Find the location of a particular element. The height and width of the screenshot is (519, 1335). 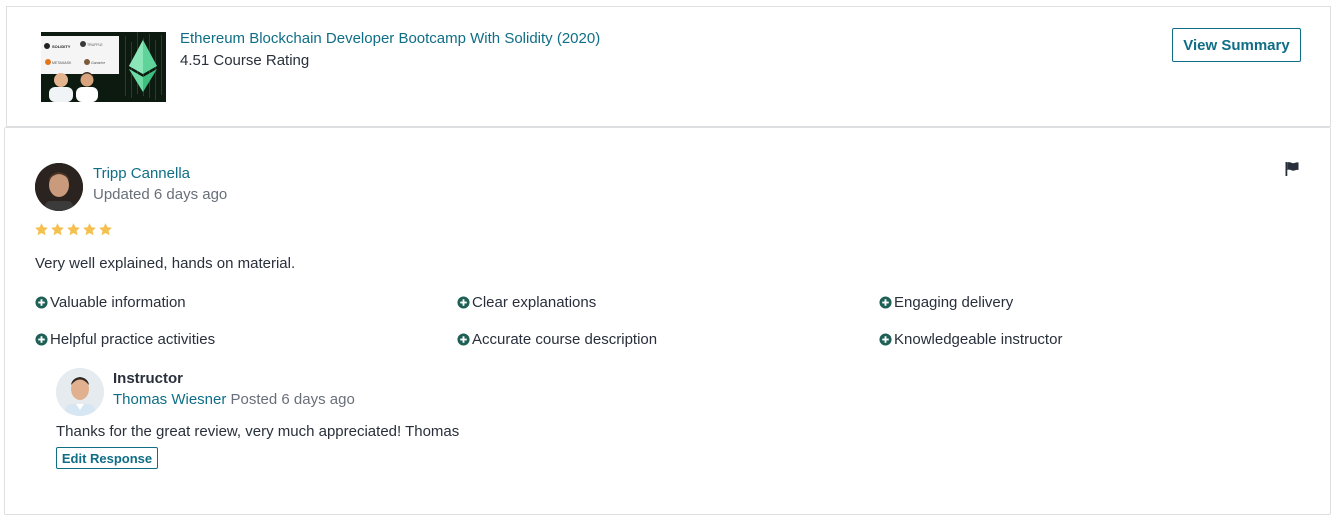

review-tag: Valuable information is located at coordinates (110, 302).